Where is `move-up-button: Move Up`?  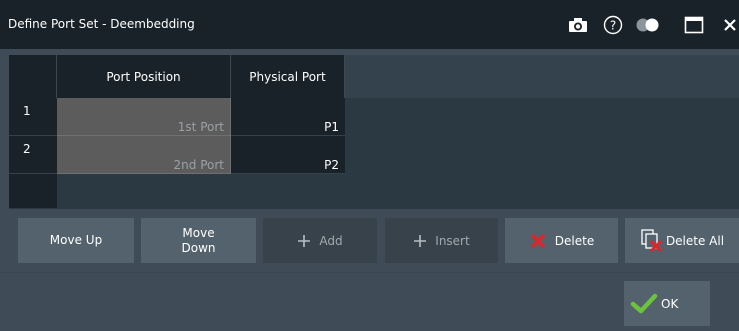 move-up-button: Move Up is located at coordinates (76, 240).